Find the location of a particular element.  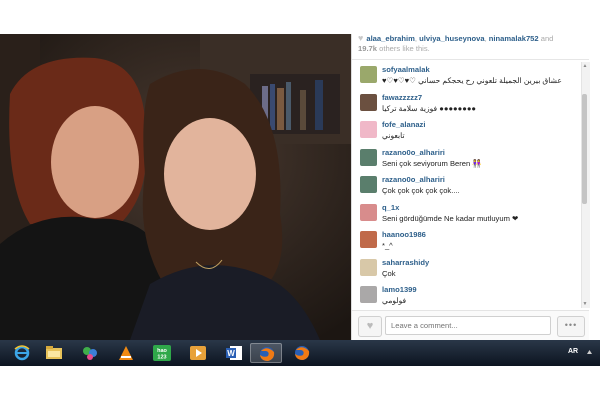

comment-text: فولومي is located at coordinates (394, 300).